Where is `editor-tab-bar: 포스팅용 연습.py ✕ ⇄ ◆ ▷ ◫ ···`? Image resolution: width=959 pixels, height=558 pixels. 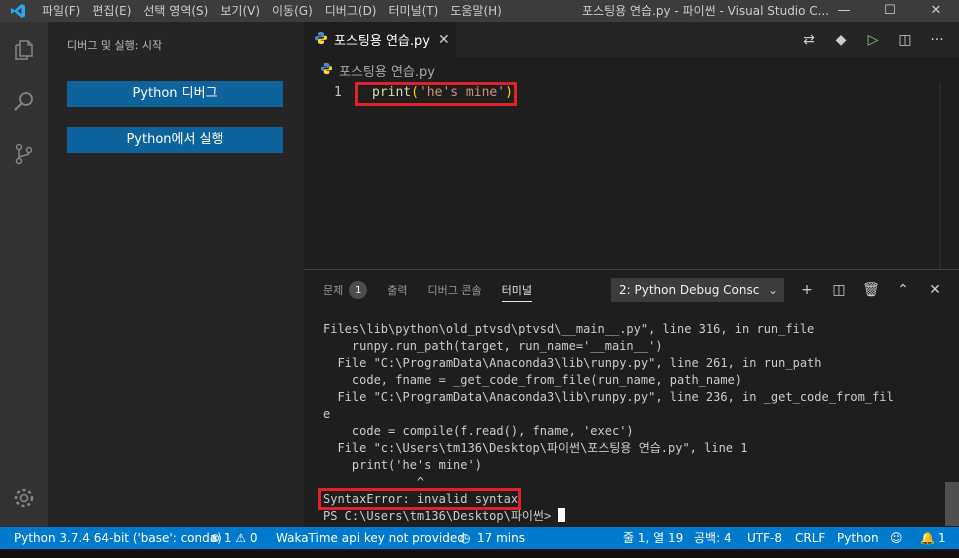 editor-tab-bar: 포스팅용 연습.py ✕ ⇄ ◆ ▷ ◫ ··· is located at coordinates (631, 39).